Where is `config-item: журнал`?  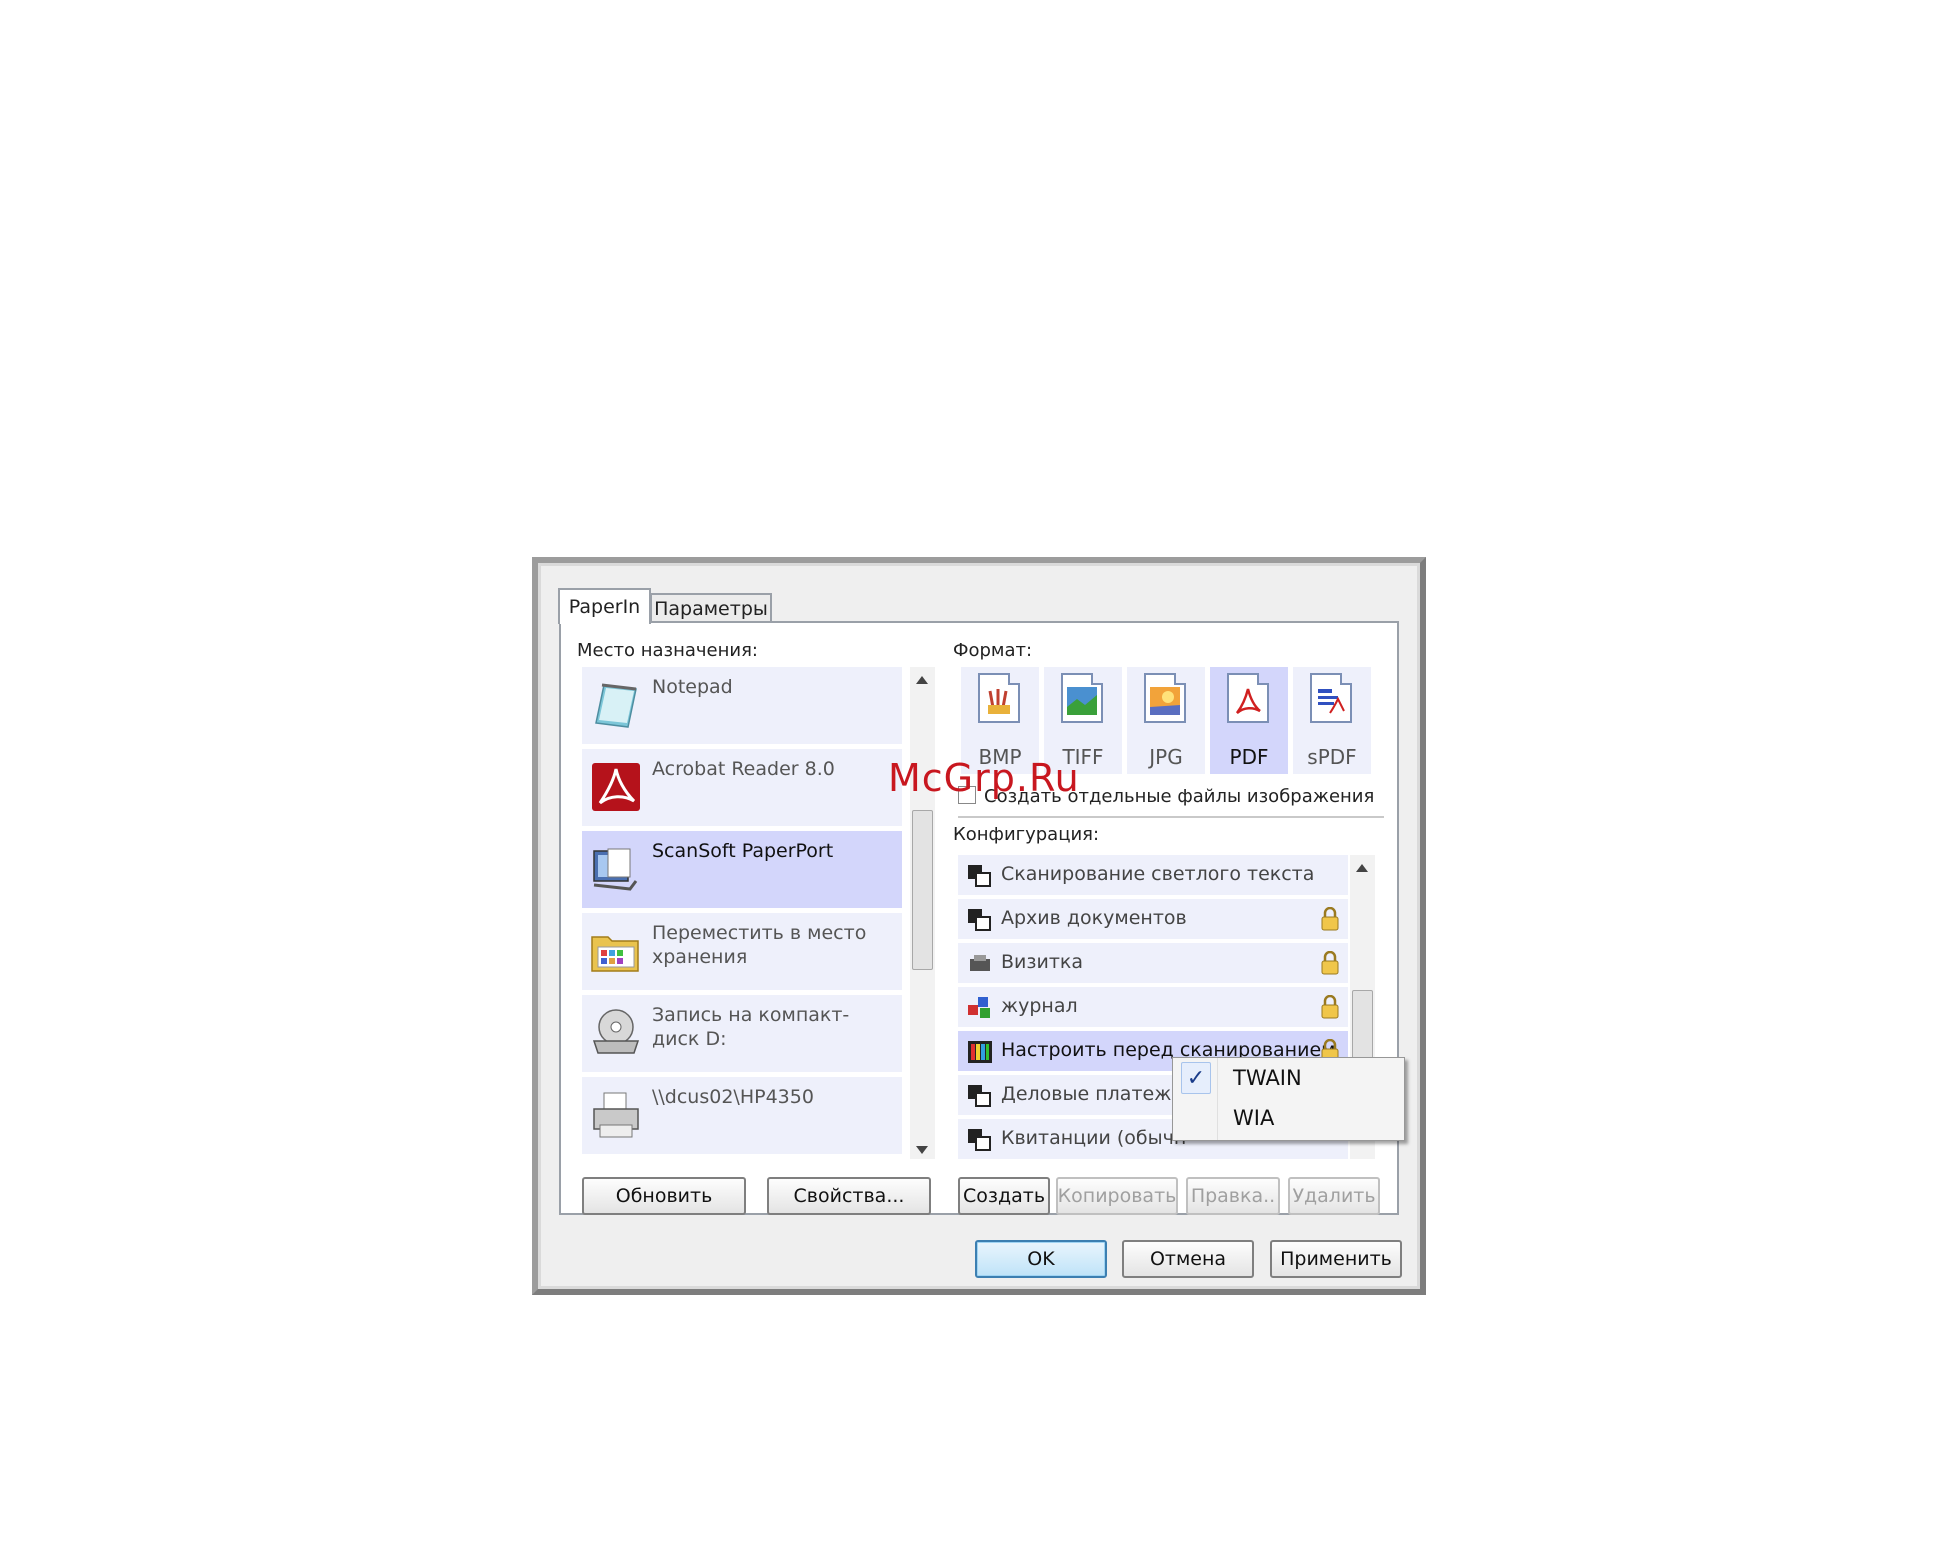 config-item: журнал is located at coordinates (1153, 1007).